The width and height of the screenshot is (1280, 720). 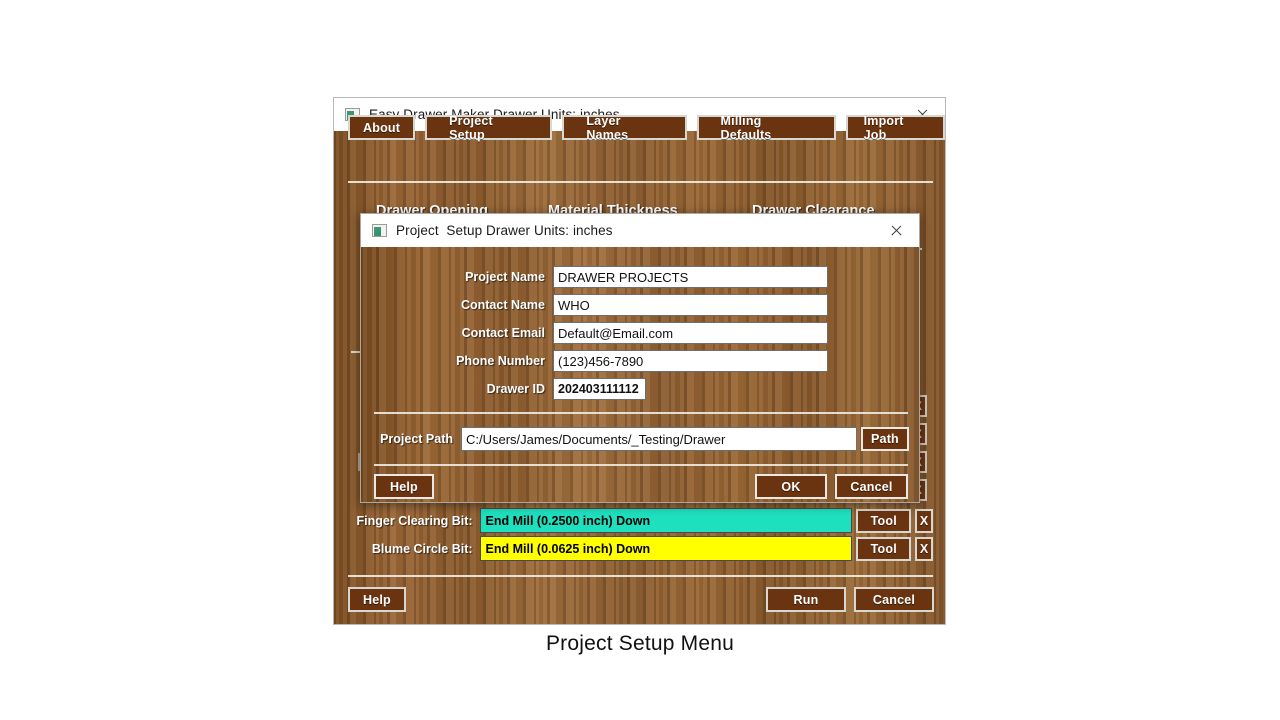 I want to click on dialog-ok-button: OK, so click(x=791, y=486).